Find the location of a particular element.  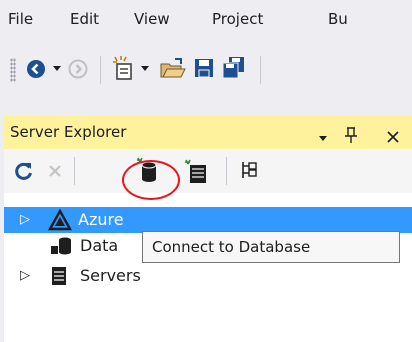

tree-item-label: Servers is located at coordinates (110, 275).